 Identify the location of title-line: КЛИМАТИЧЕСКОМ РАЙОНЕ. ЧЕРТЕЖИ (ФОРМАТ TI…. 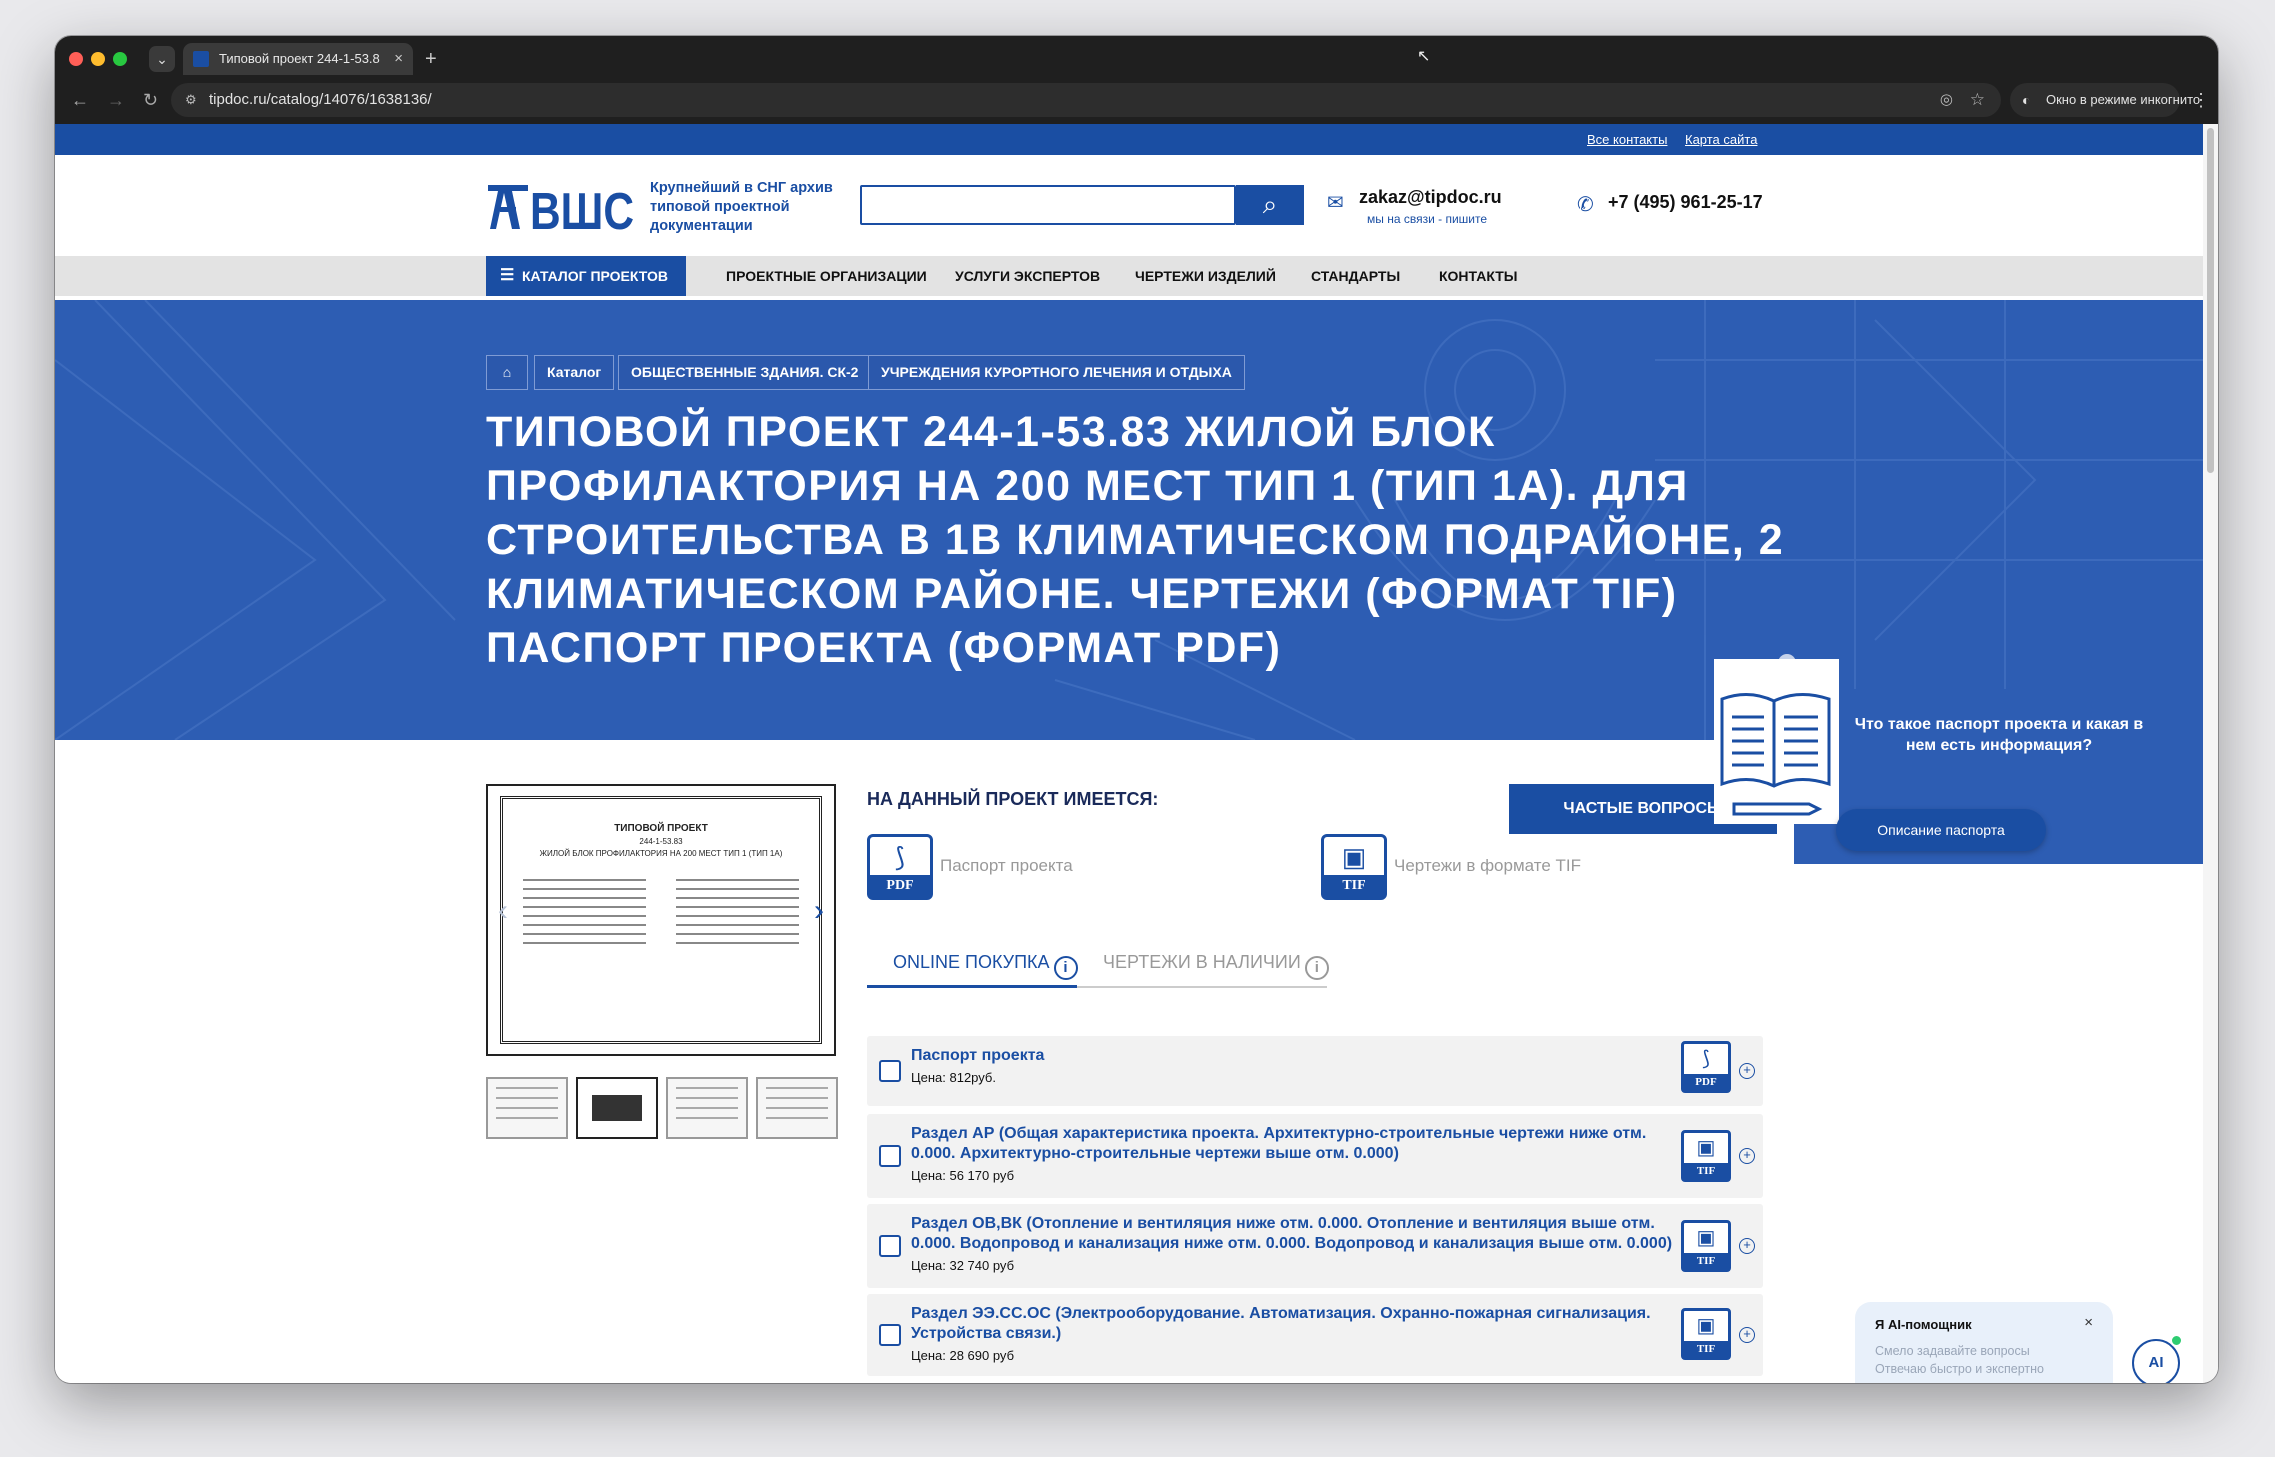
(1082, 594).